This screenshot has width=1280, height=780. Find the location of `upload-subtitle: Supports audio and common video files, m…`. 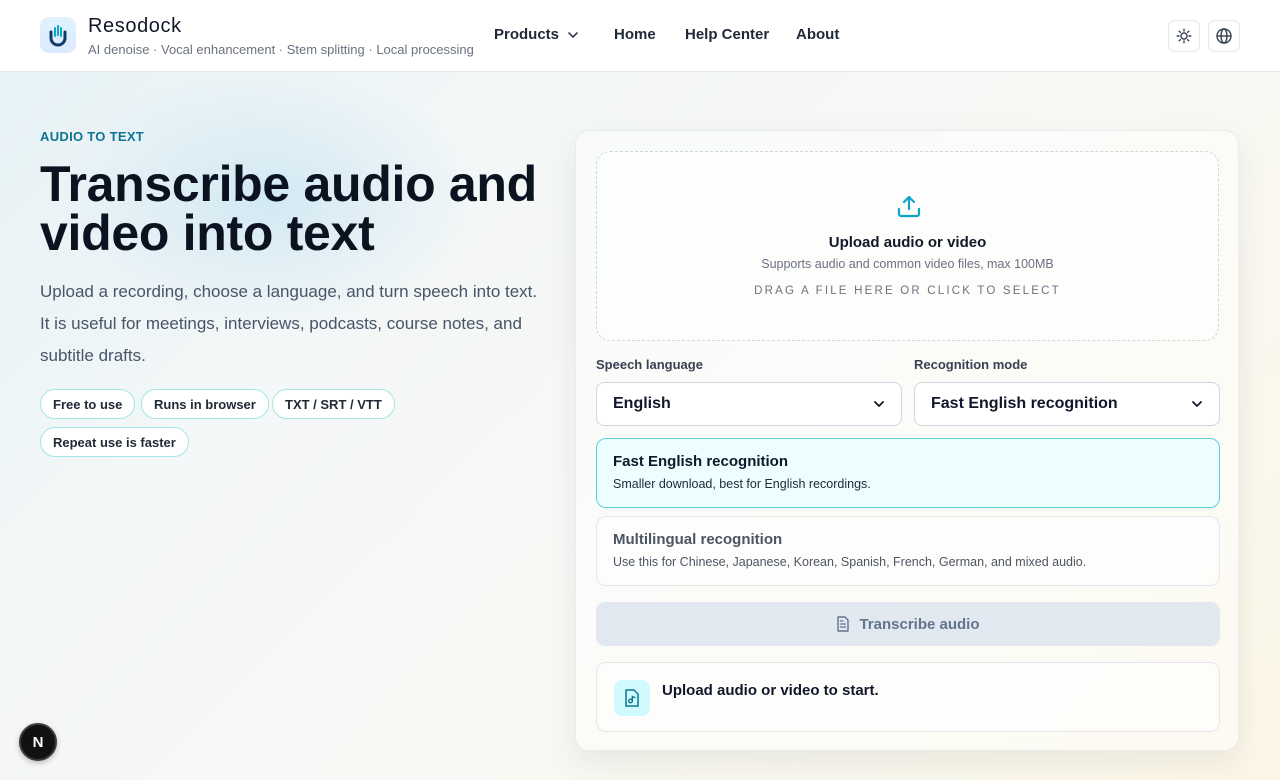

upload-subtitle: Supports audio and common video files, m… is located at coordinates (907, 264).